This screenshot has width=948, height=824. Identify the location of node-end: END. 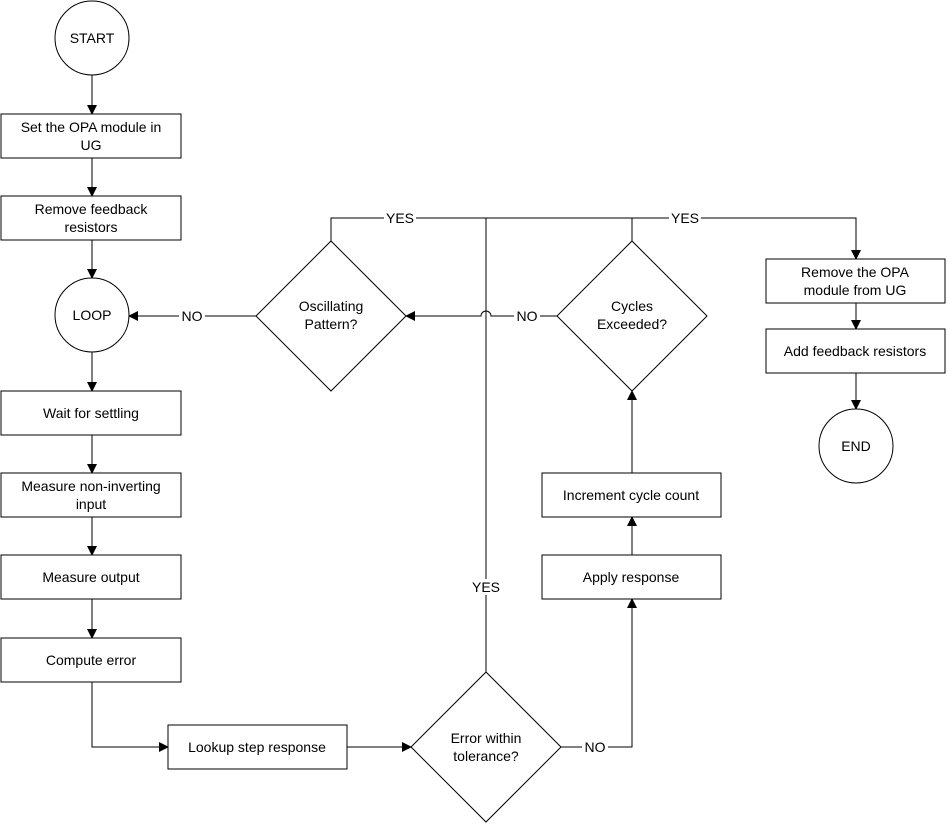
(856, 446).